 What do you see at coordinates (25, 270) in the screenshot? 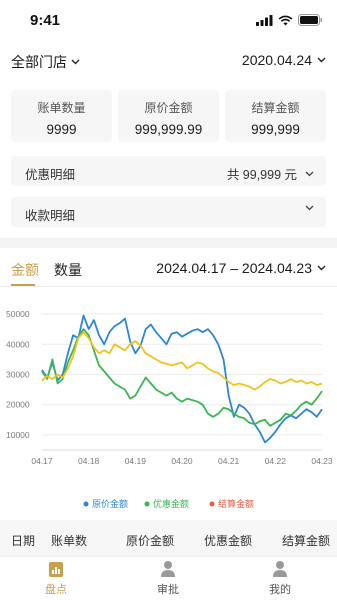
I see `tab-amount: 金额` at bounding box center [25, 270].